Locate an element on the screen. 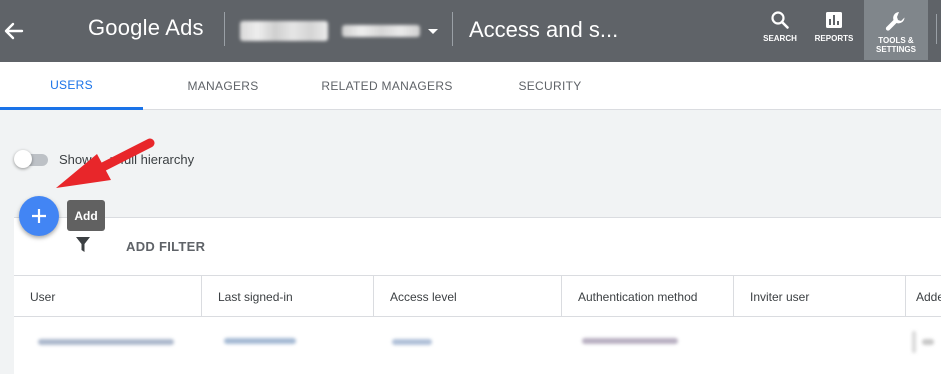 The image size is (941, 374). add-tooltip: Add is located at coordinates (86, 215).